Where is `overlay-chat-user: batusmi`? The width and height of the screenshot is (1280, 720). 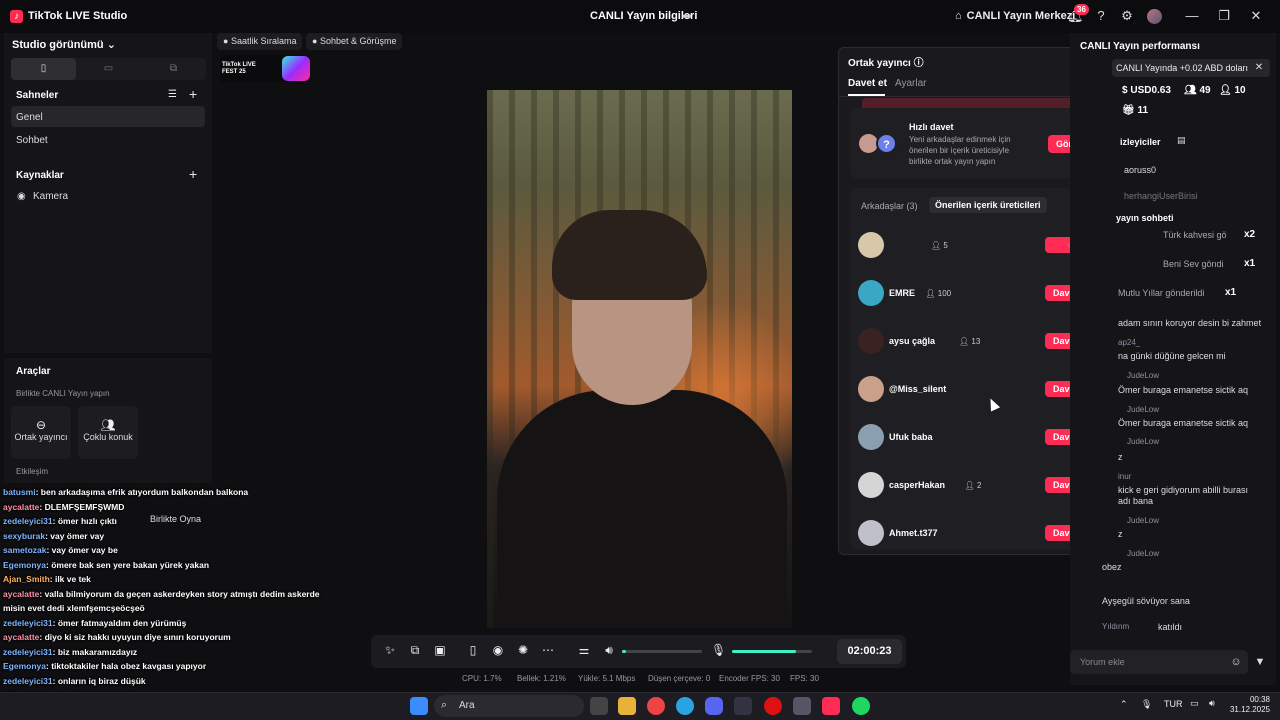 overlay-chat-user: batusmi is located at coordinates (19, 492).